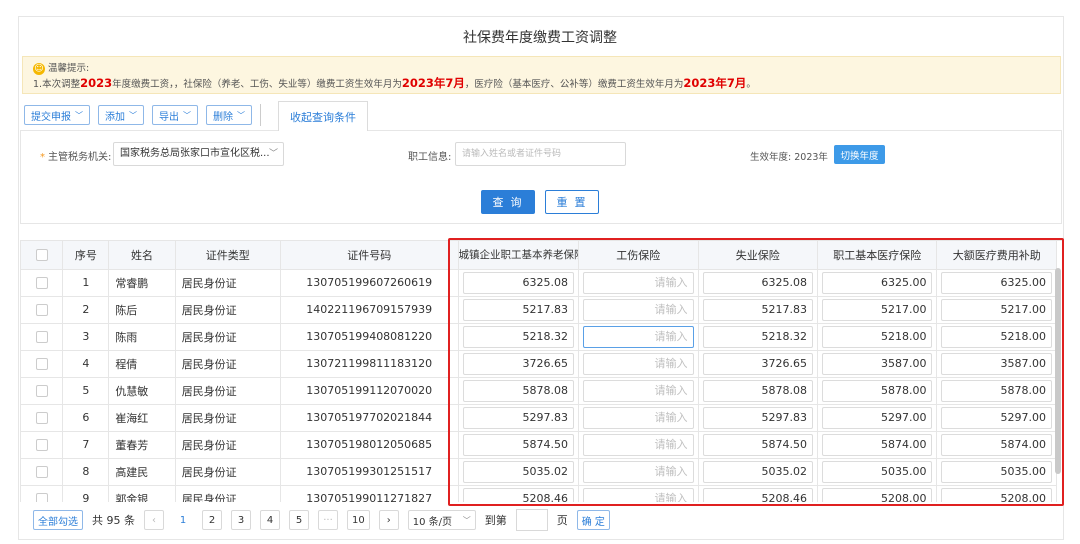 Image resolution: width=1080 pixels, height=544 pixels. What do you see at coordinates (593, 520) in the screenshot?
I see `confirm-page-button: 确 定` at bounding box center [593, 520].